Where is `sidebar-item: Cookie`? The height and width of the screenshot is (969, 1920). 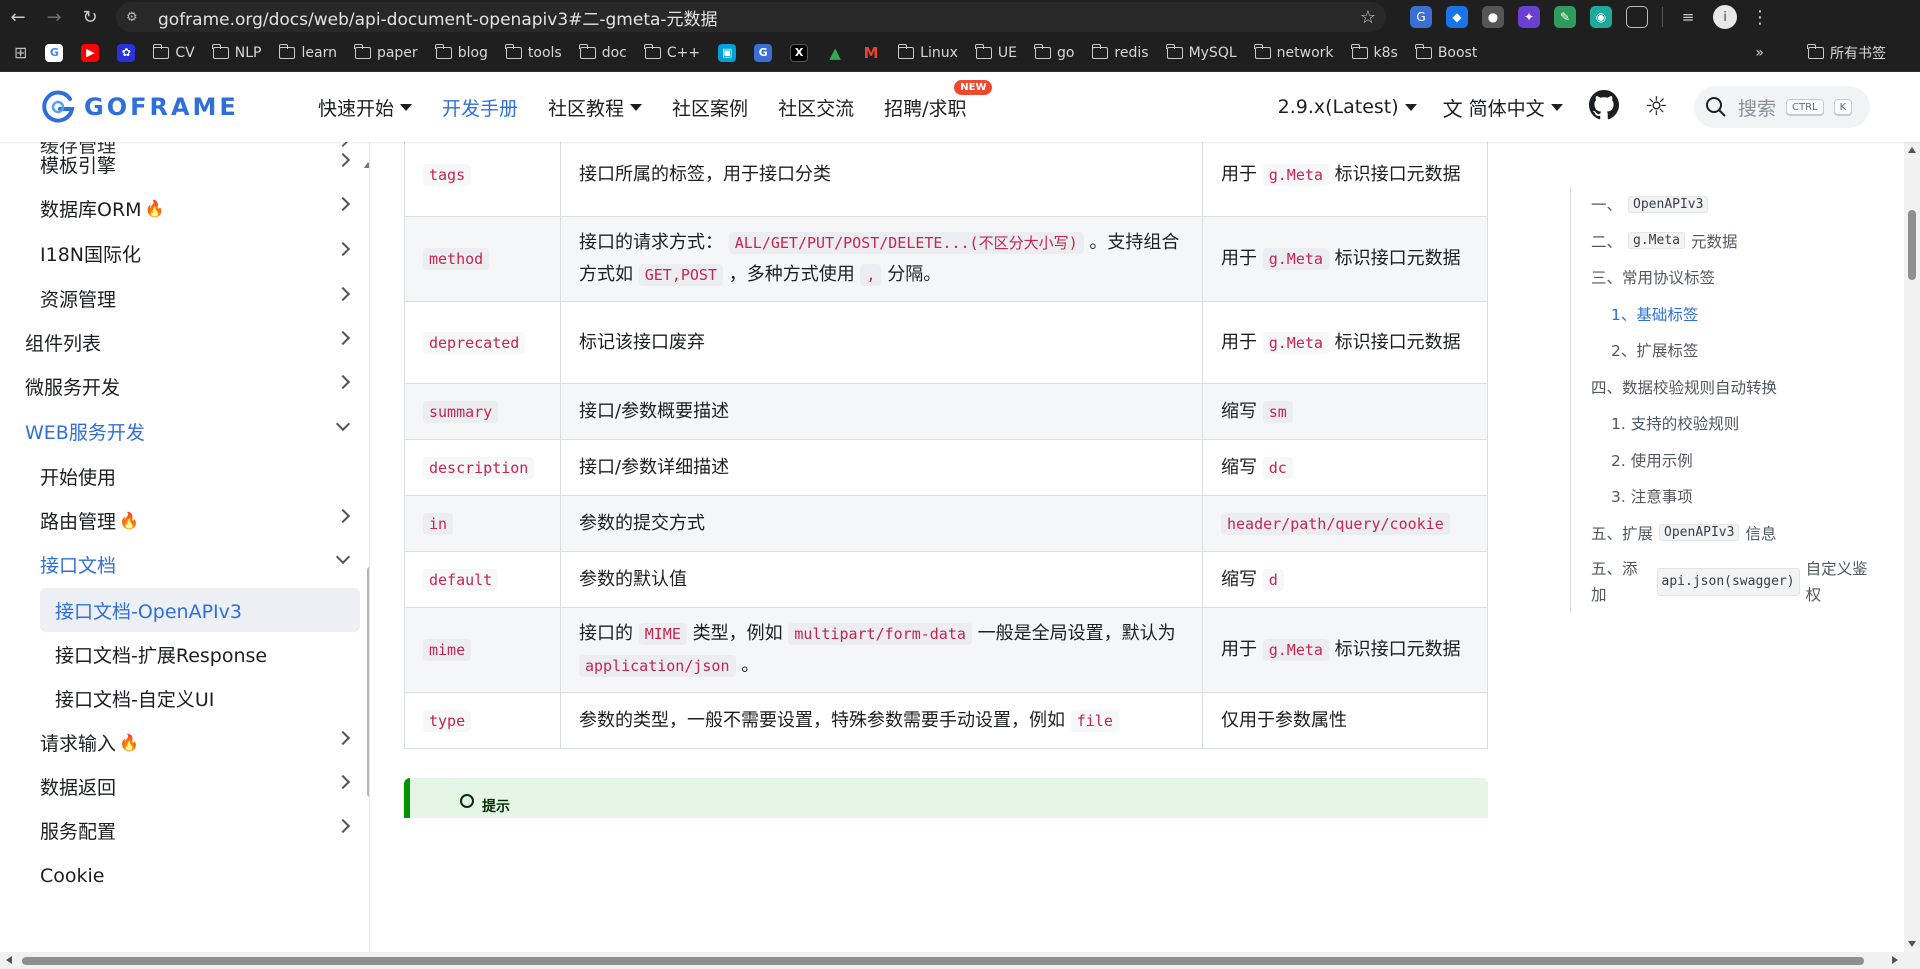
sidebar-item: Cookie is located at coordinates (180, 876).